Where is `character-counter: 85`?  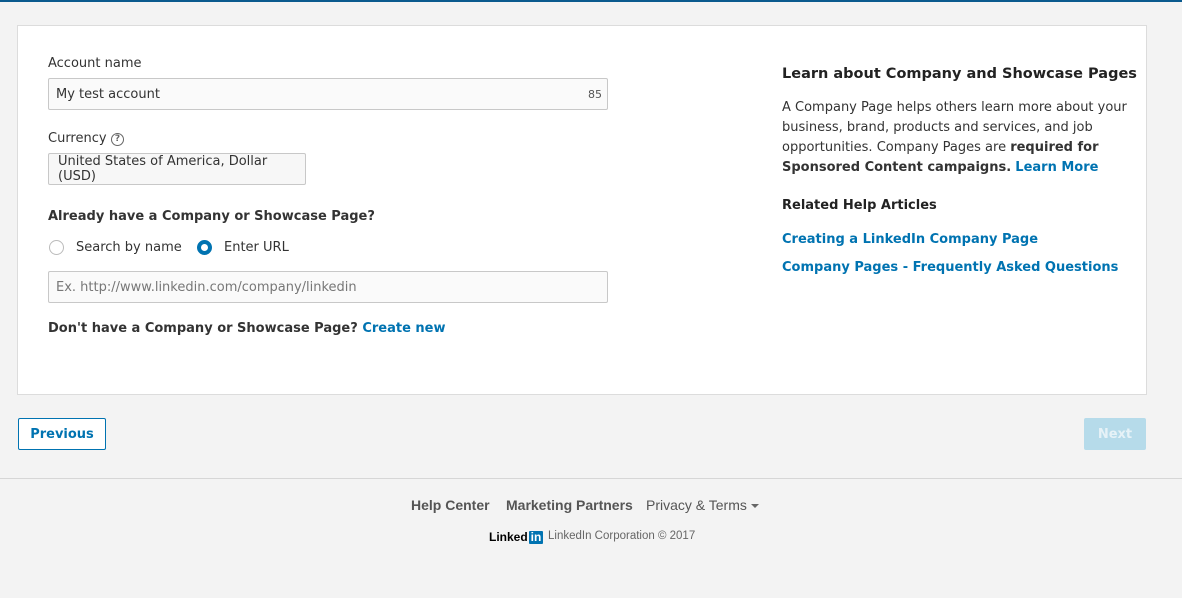
character-counter: 85 is located at coordinates (595, 94).